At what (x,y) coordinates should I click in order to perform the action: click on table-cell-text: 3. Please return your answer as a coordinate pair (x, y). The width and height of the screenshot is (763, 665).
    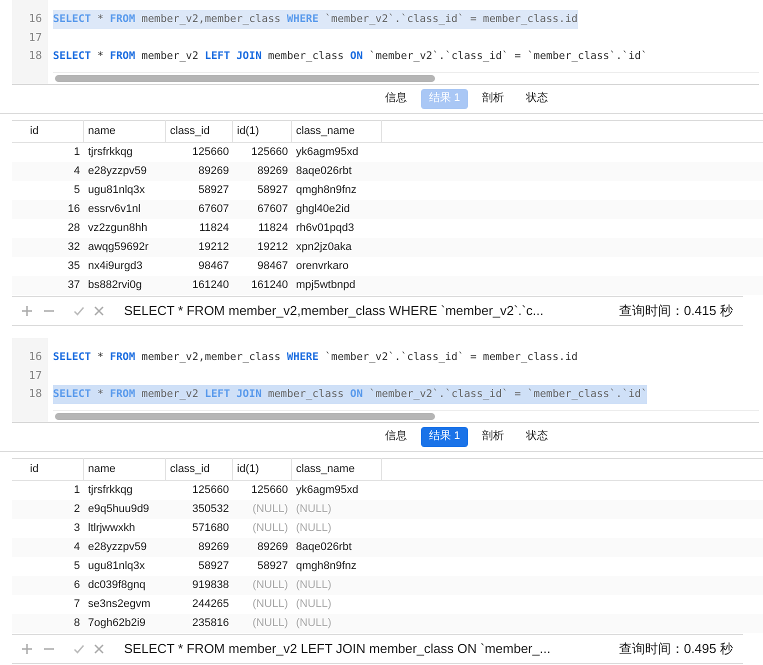
    Looking at the image, I should click on (76, 528).